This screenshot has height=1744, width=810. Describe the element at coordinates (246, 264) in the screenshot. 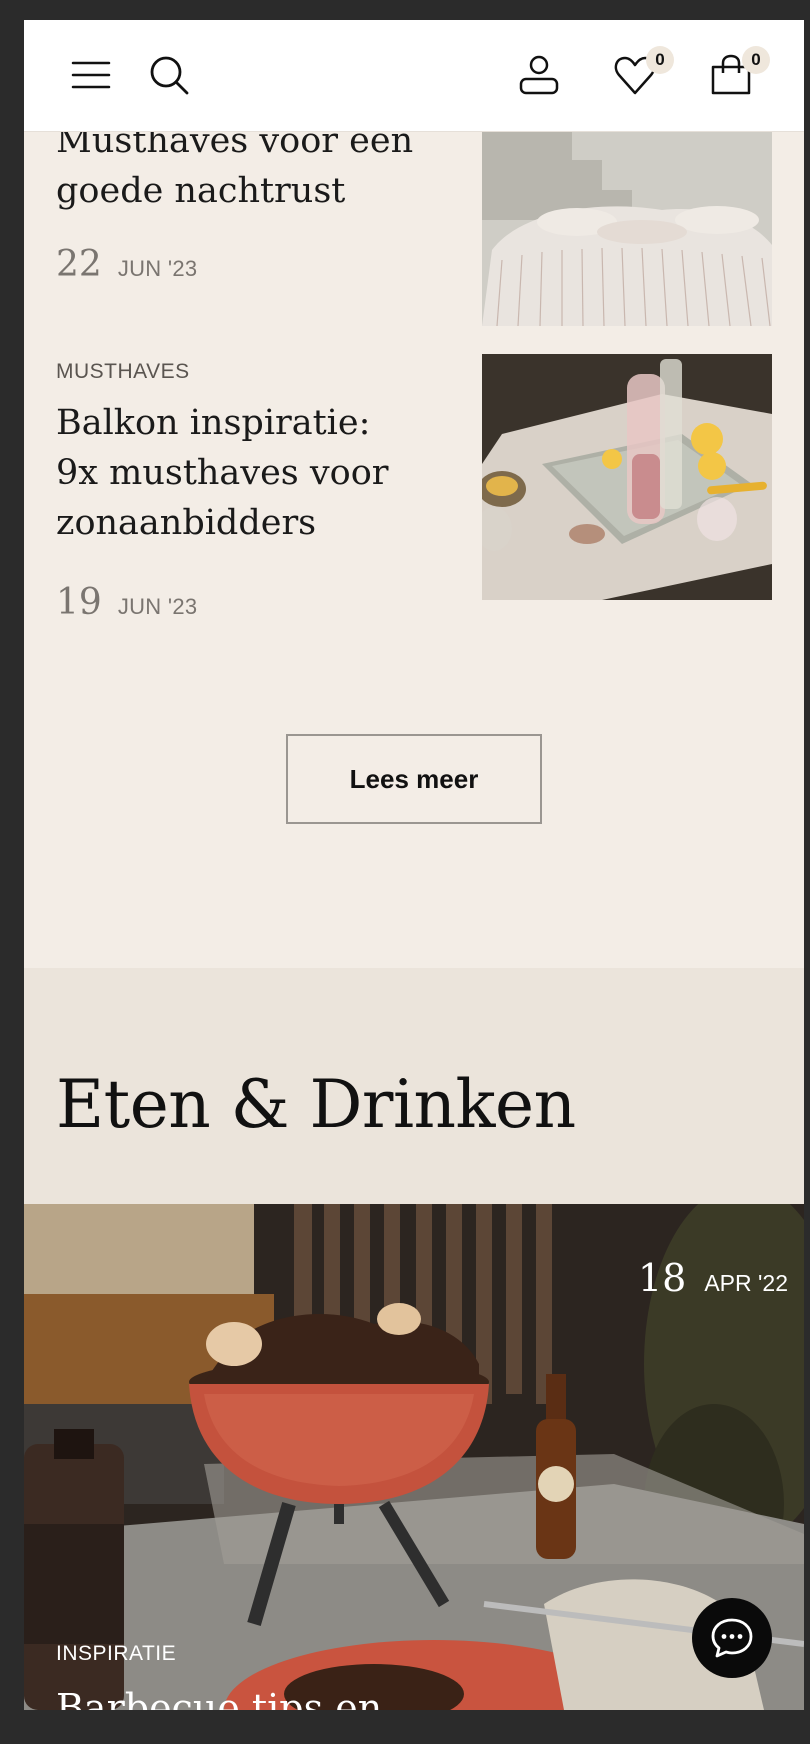

I see `article-date: 22 JUN '23` at that location.